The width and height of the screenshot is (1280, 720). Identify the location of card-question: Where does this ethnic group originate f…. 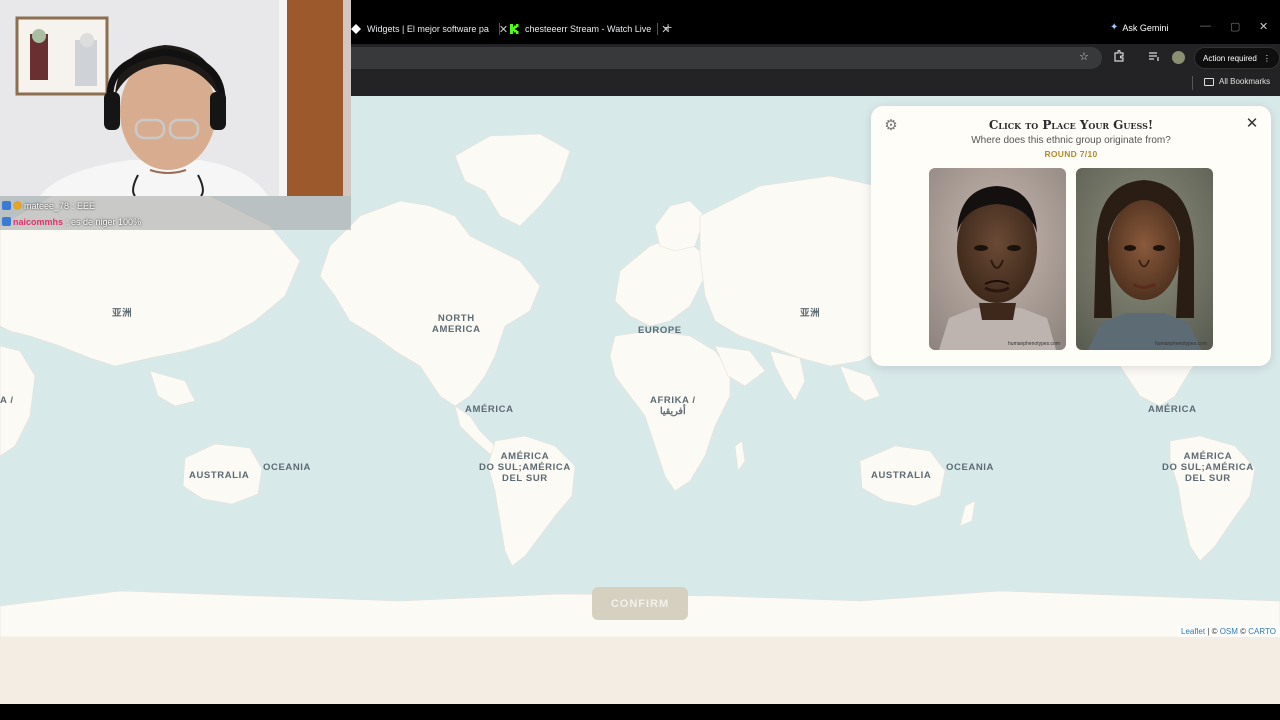
(1071, 140).